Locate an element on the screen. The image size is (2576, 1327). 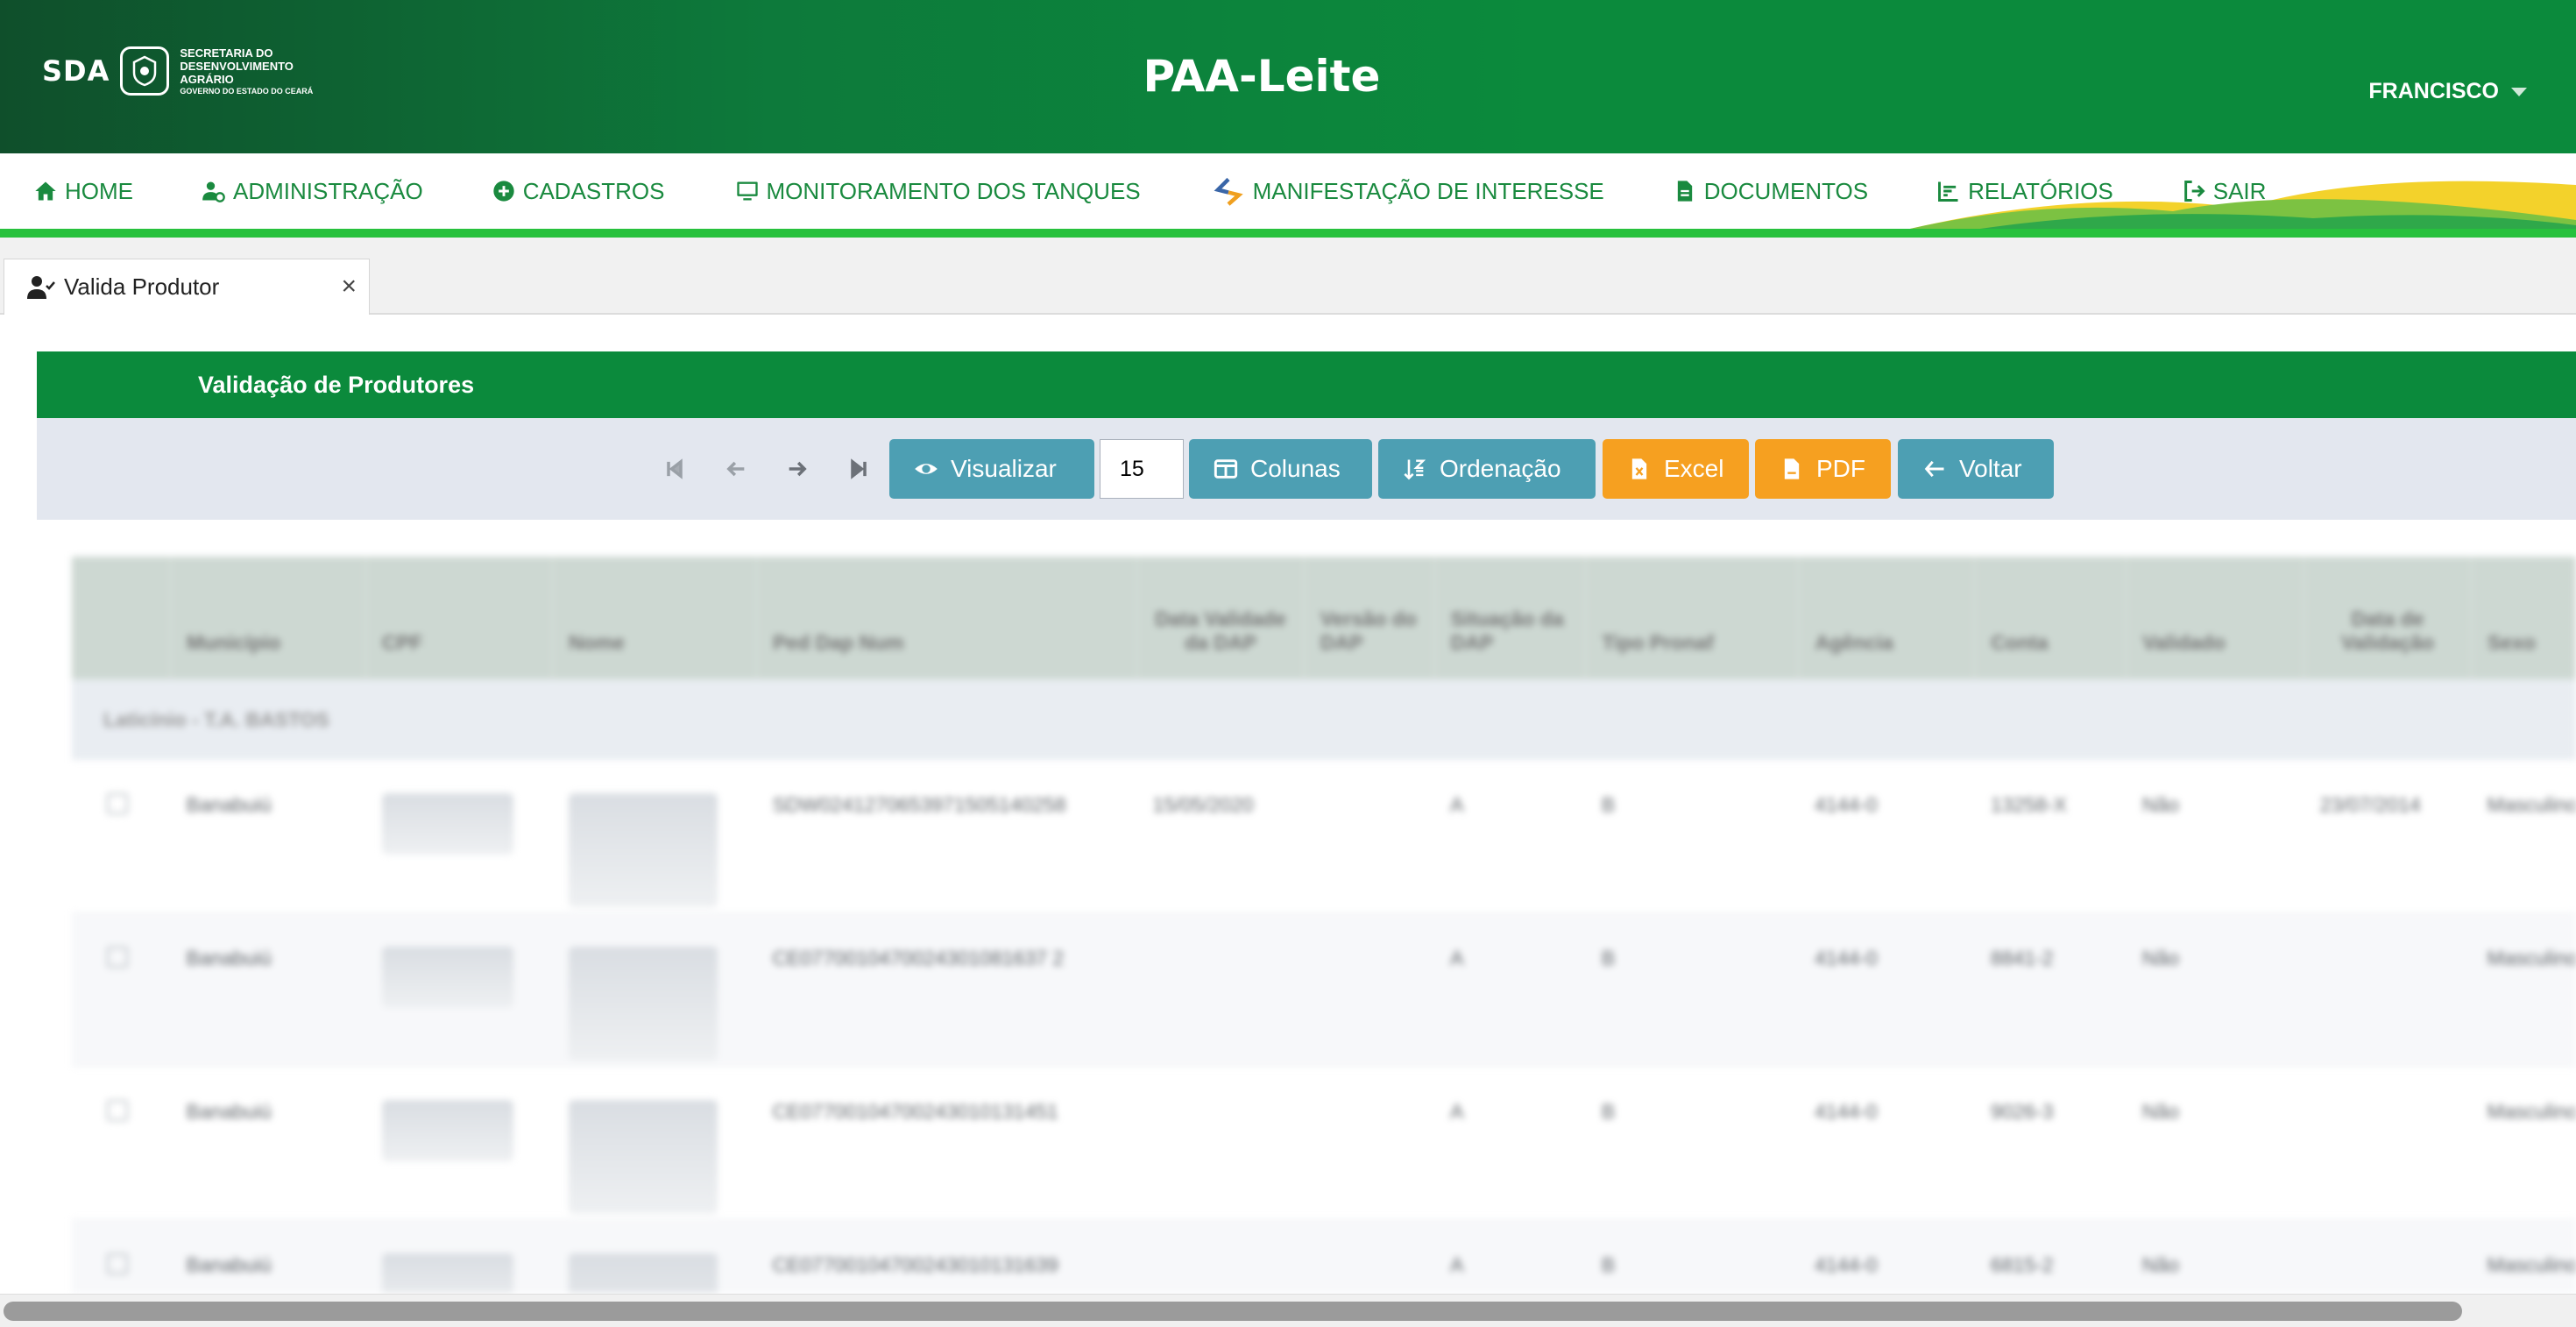
first-page-icon is located at coordinates (674, 468).